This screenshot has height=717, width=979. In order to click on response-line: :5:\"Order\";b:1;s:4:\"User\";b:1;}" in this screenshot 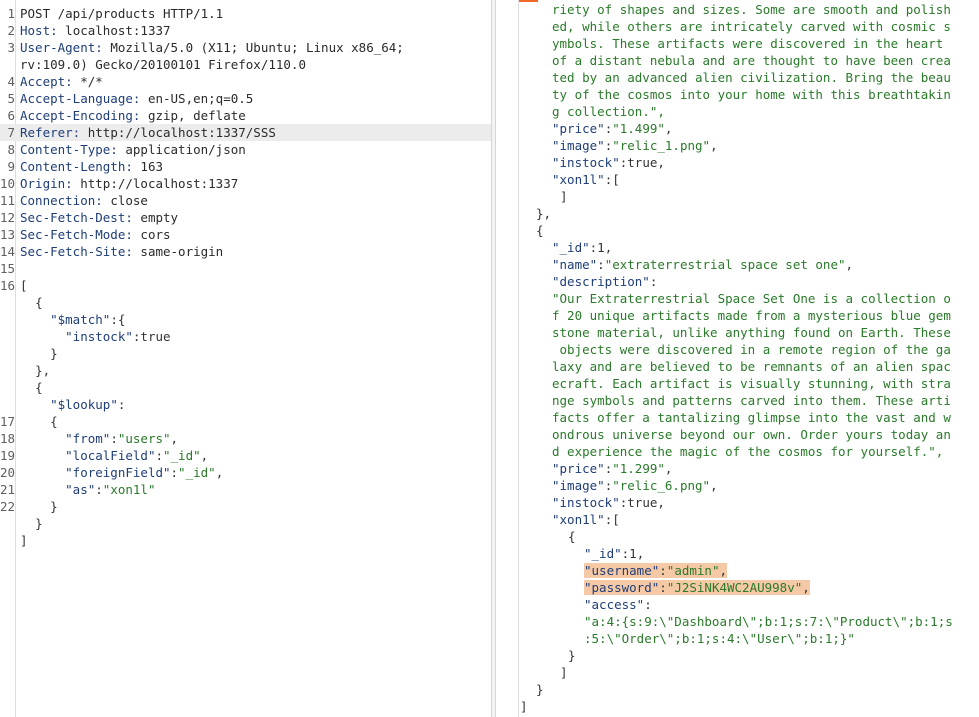, I will do `click(737, 638)`.